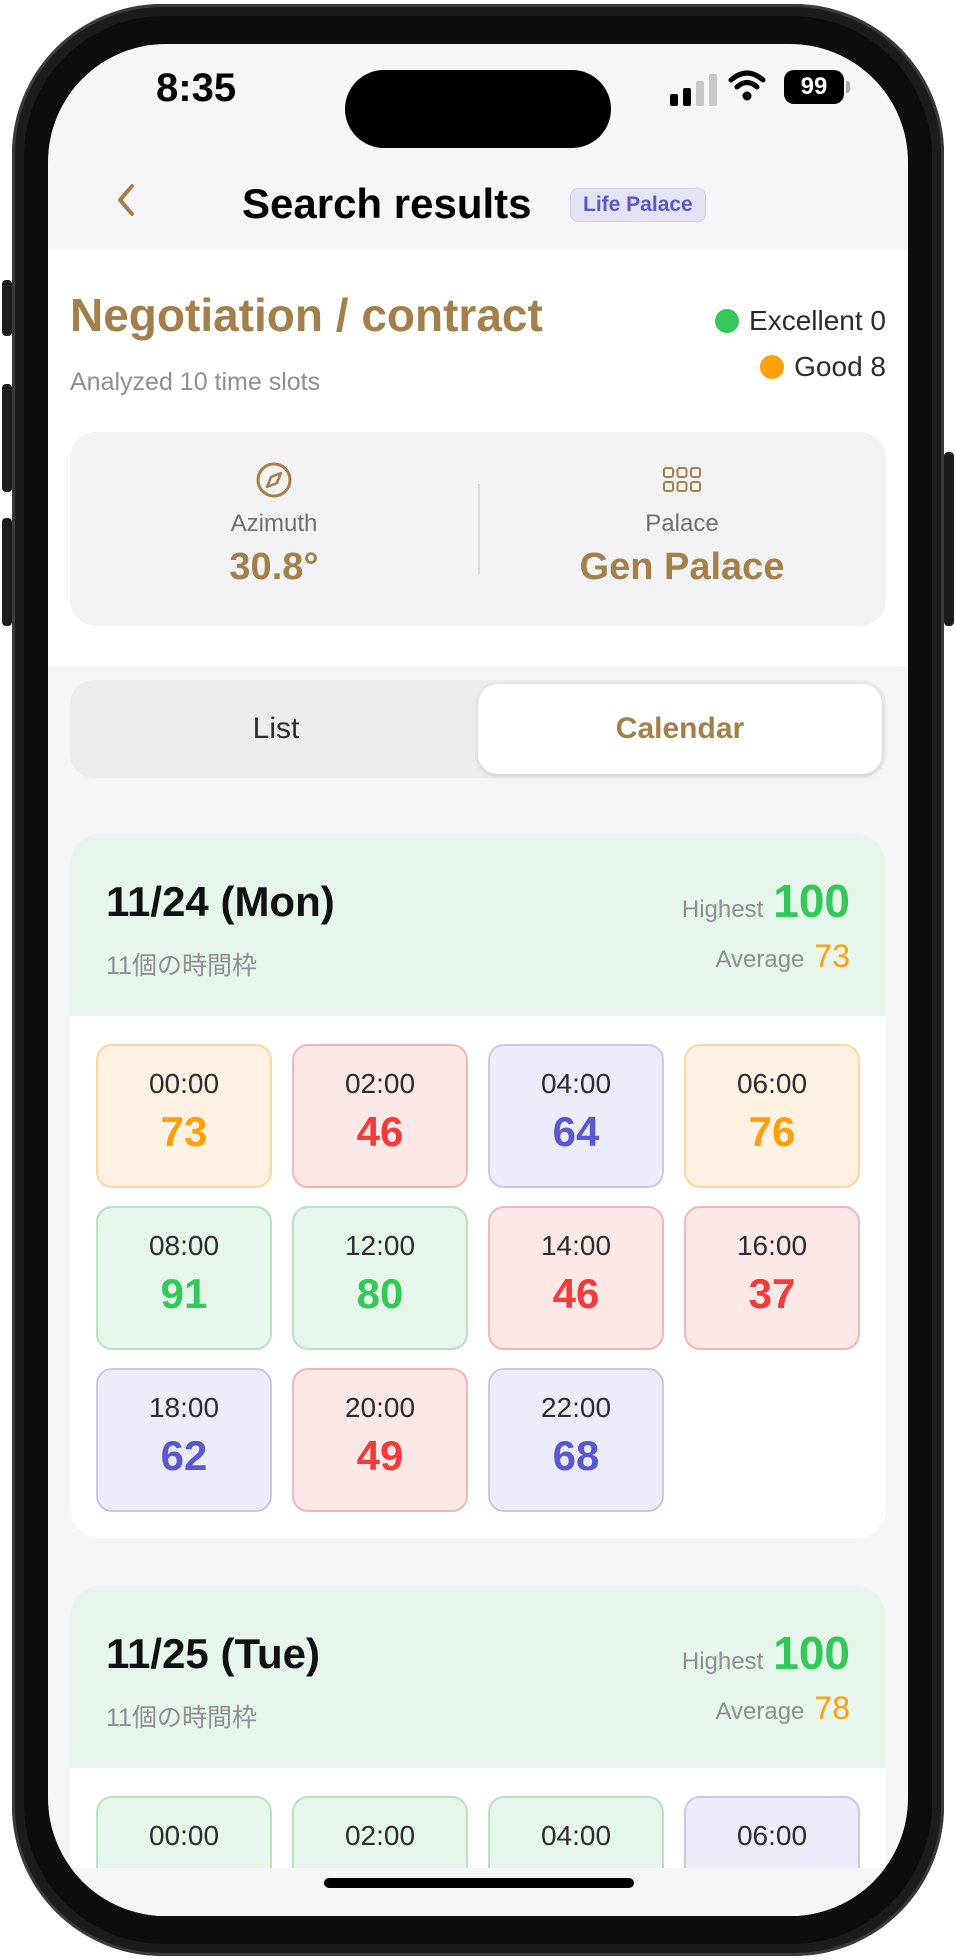 The height and width of the screenshot is (1960, 956). What do you see at coordinates (196, 88) in the screenshot?
I see `status-time: 8:35` at bounding box center [196, 88].